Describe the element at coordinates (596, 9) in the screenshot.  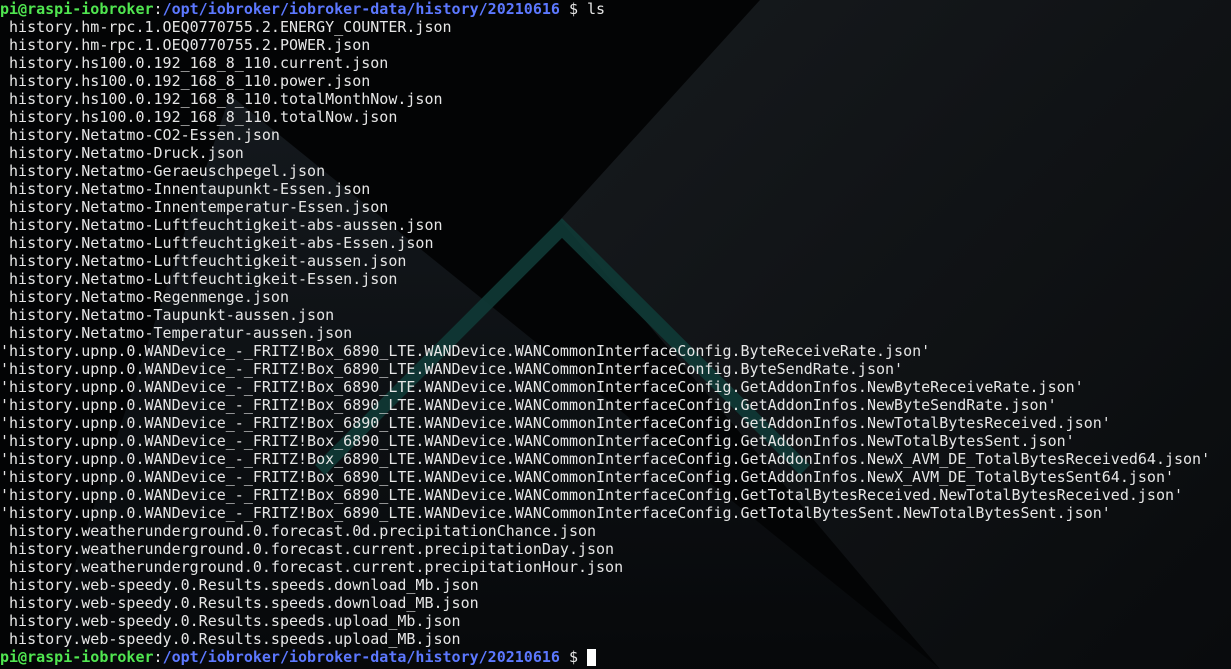
I see `command-text: ls` at that location.